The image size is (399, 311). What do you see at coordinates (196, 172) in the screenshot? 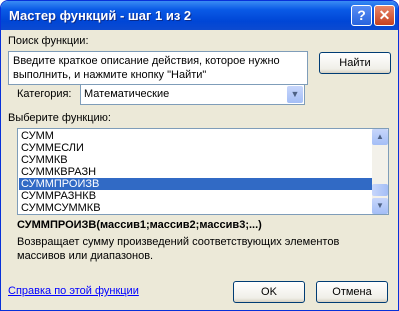
I see `list-item: СУММКВРАЗН` at bounding box center [196, 172].